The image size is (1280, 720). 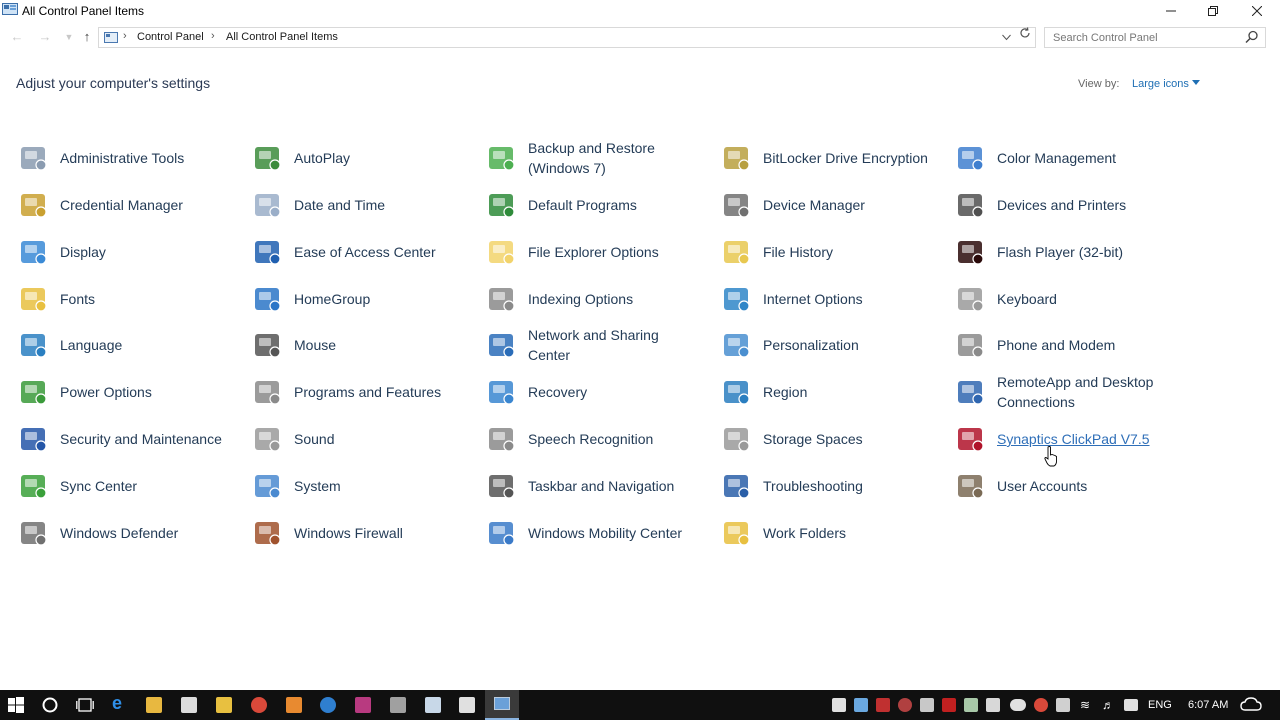 I want to click on item-troubleshooting: Troubleshooting, so click(x=822, y=486).